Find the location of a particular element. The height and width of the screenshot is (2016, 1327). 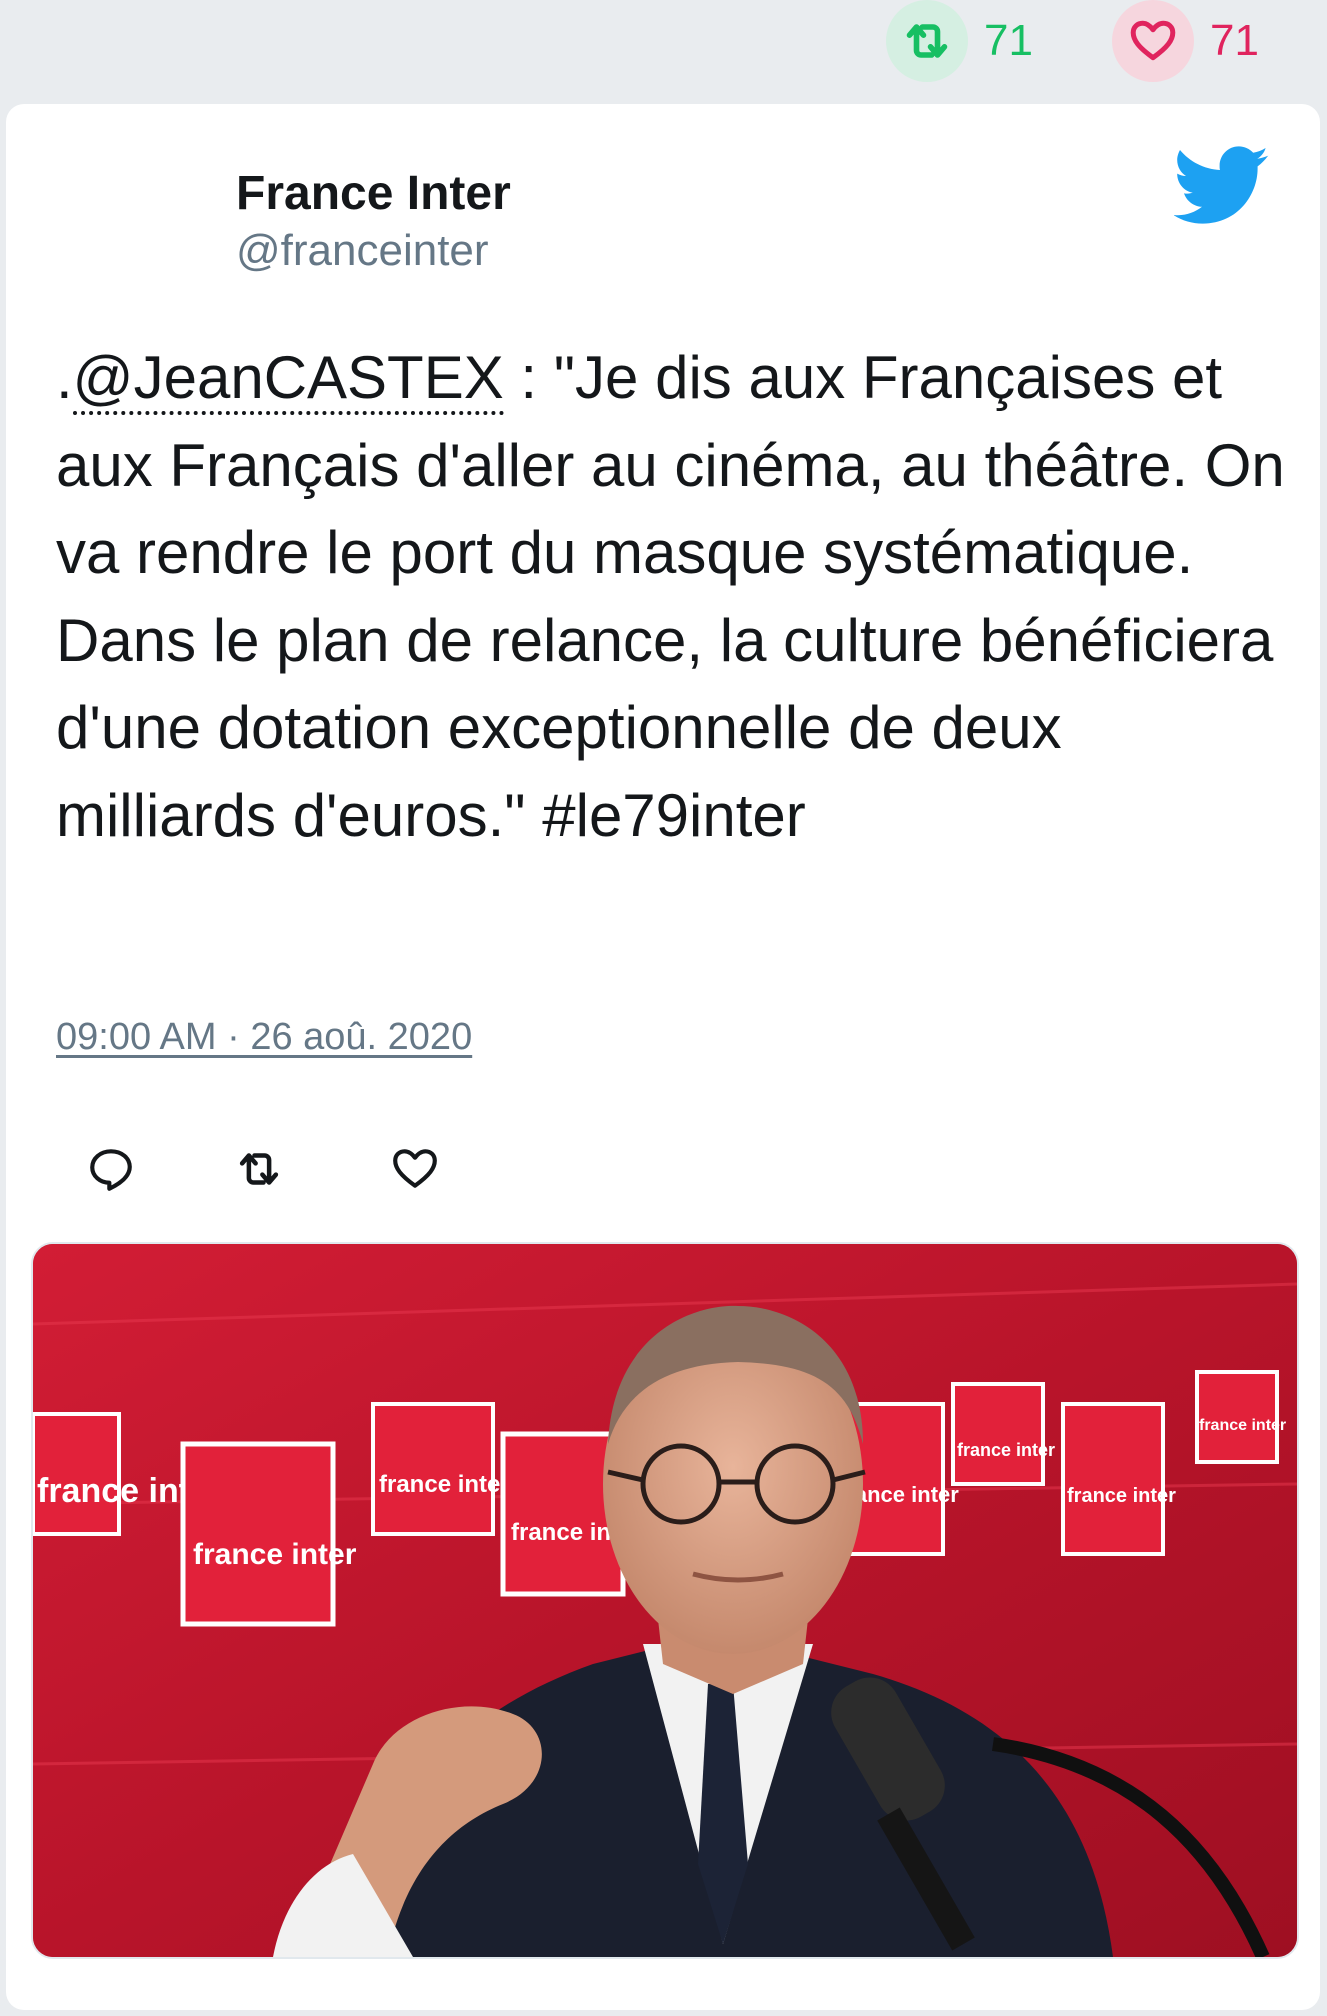

avatar is located at coordinates (118, 220).